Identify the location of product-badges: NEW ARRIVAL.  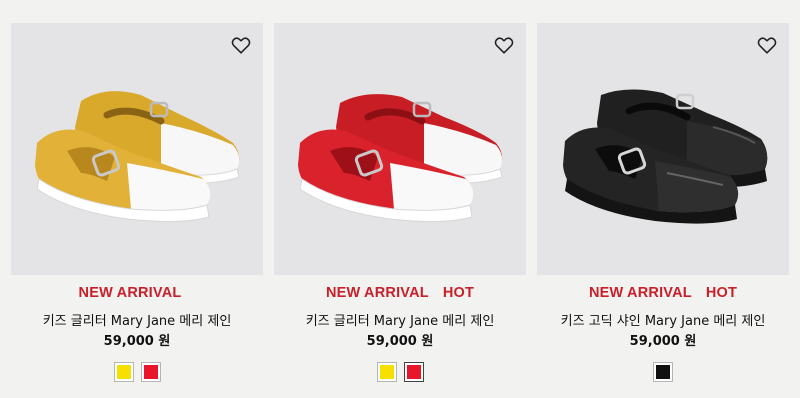
(137, 293).